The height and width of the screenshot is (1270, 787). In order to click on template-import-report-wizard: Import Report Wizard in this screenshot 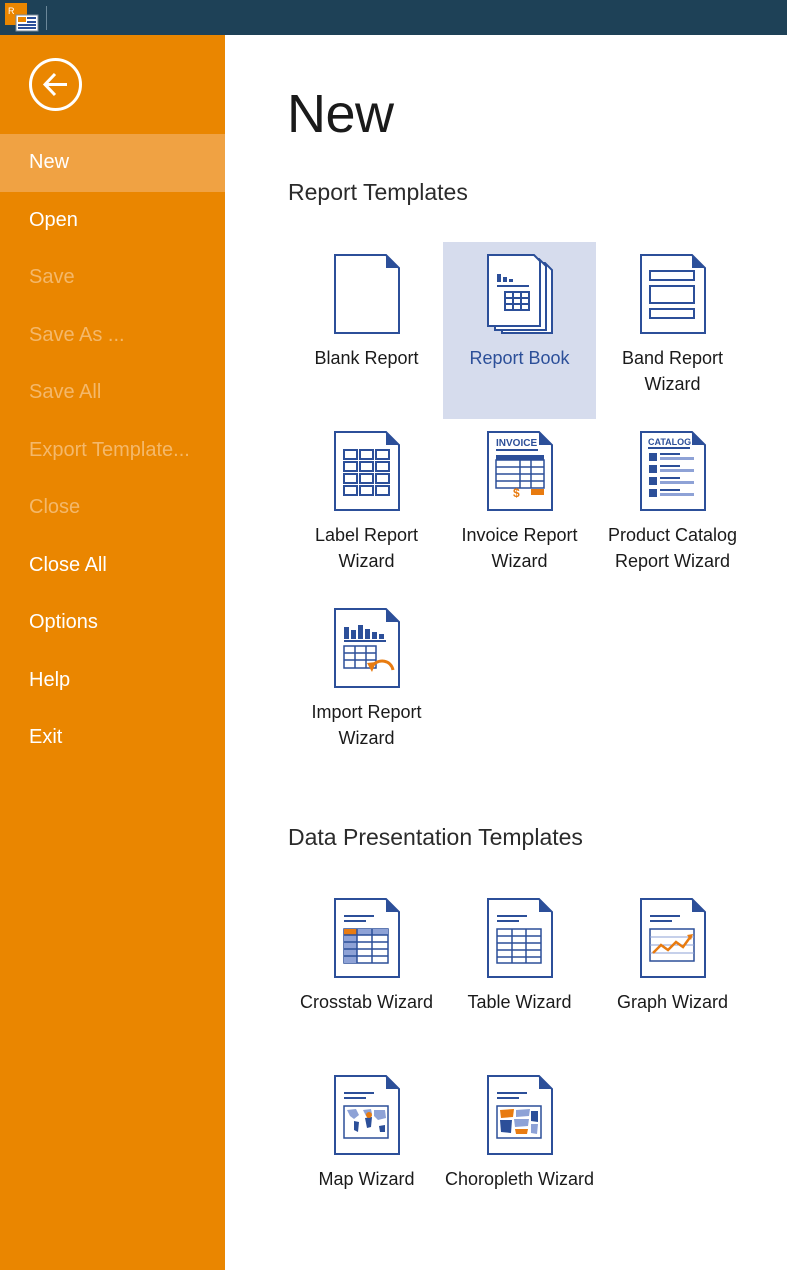, I will do `click(366, 684)`.